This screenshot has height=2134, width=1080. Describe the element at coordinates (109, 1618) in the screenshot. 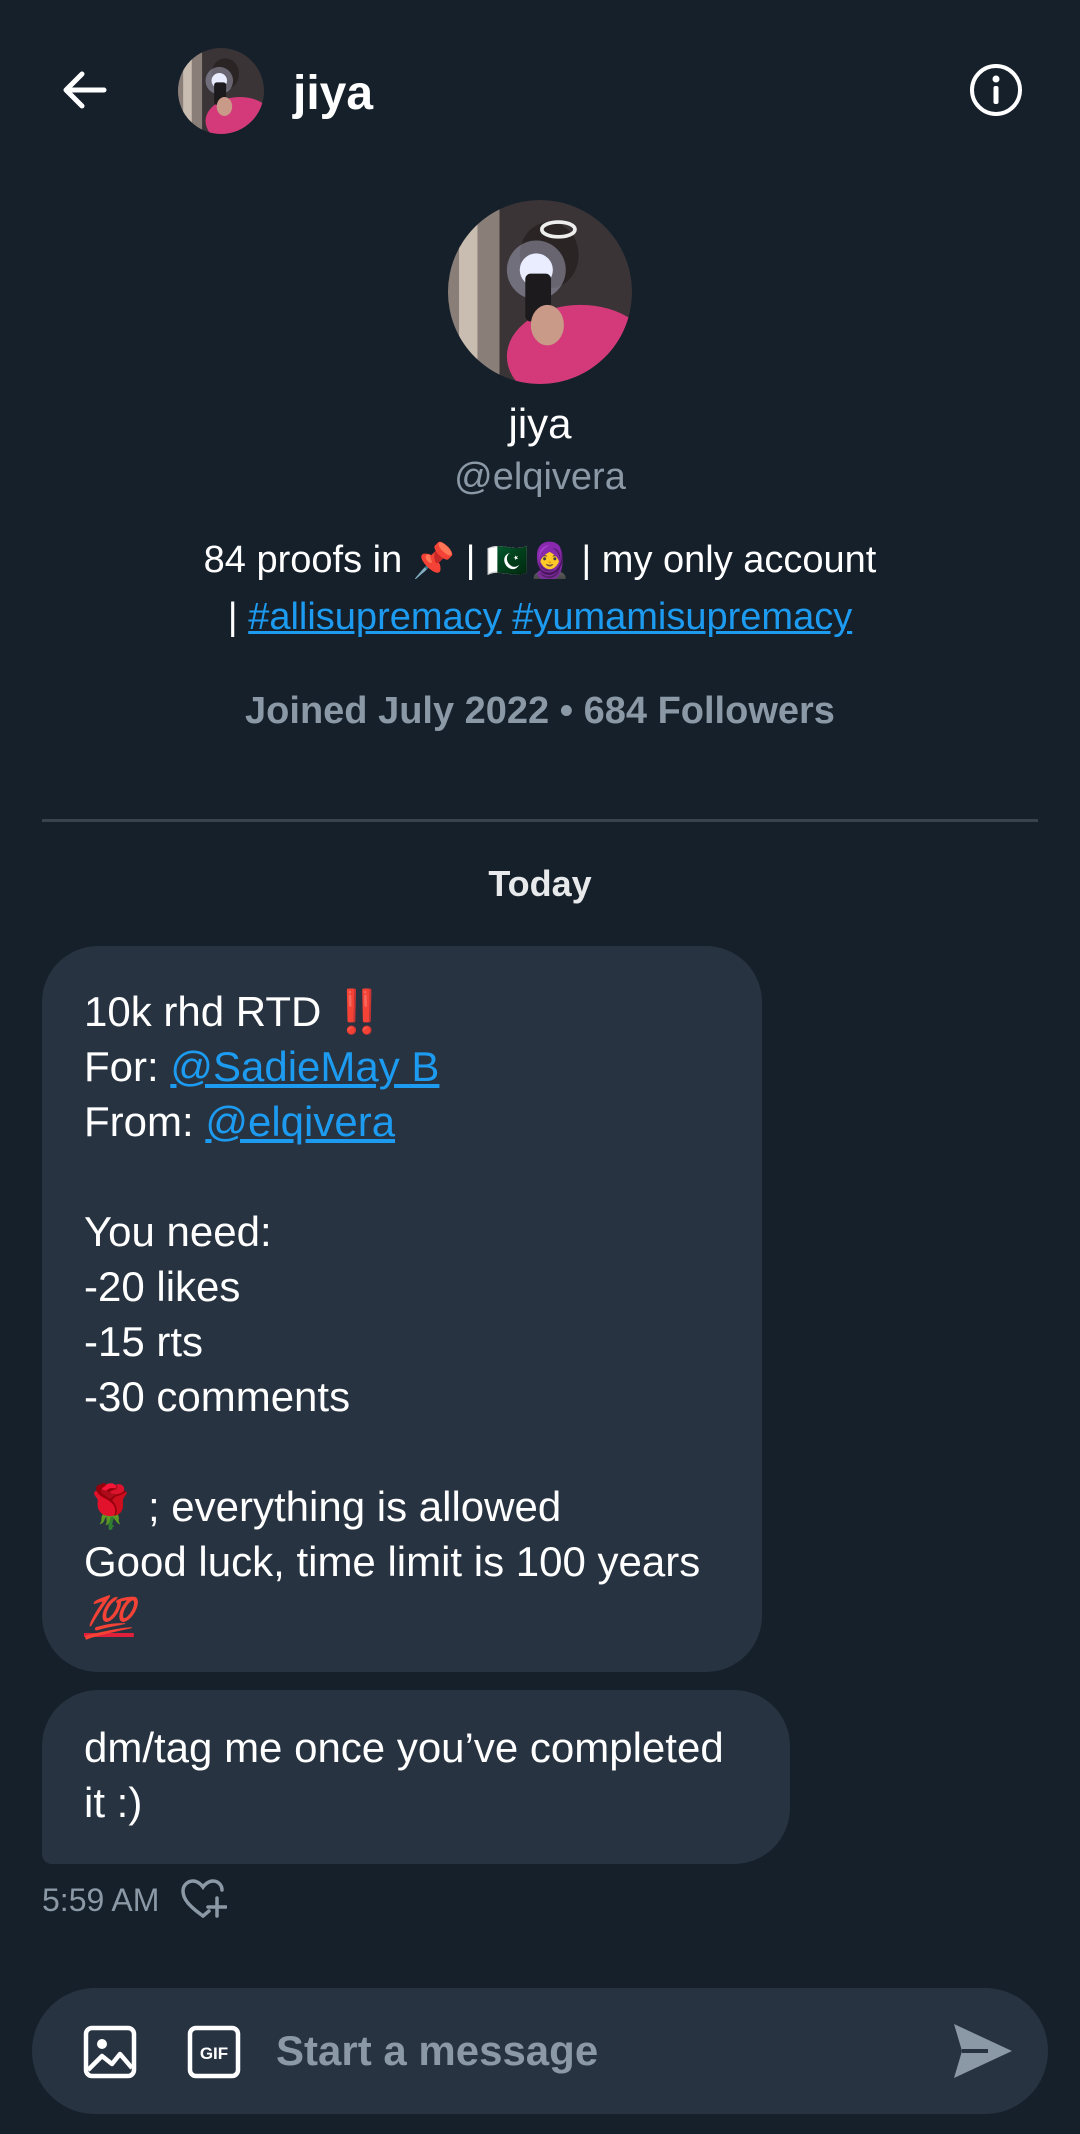

I see `hundred-points-icon: 💯` at that location.